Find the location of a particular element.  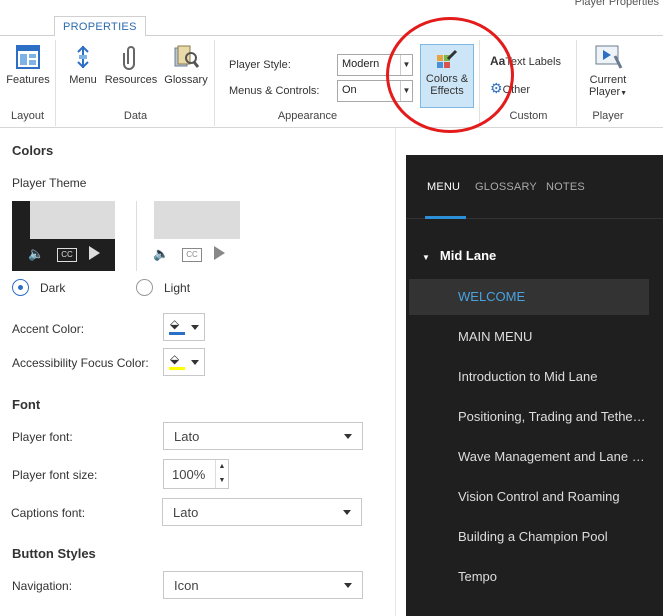

stepper-down-icon: ▼ is located at coordinates (221, 481).